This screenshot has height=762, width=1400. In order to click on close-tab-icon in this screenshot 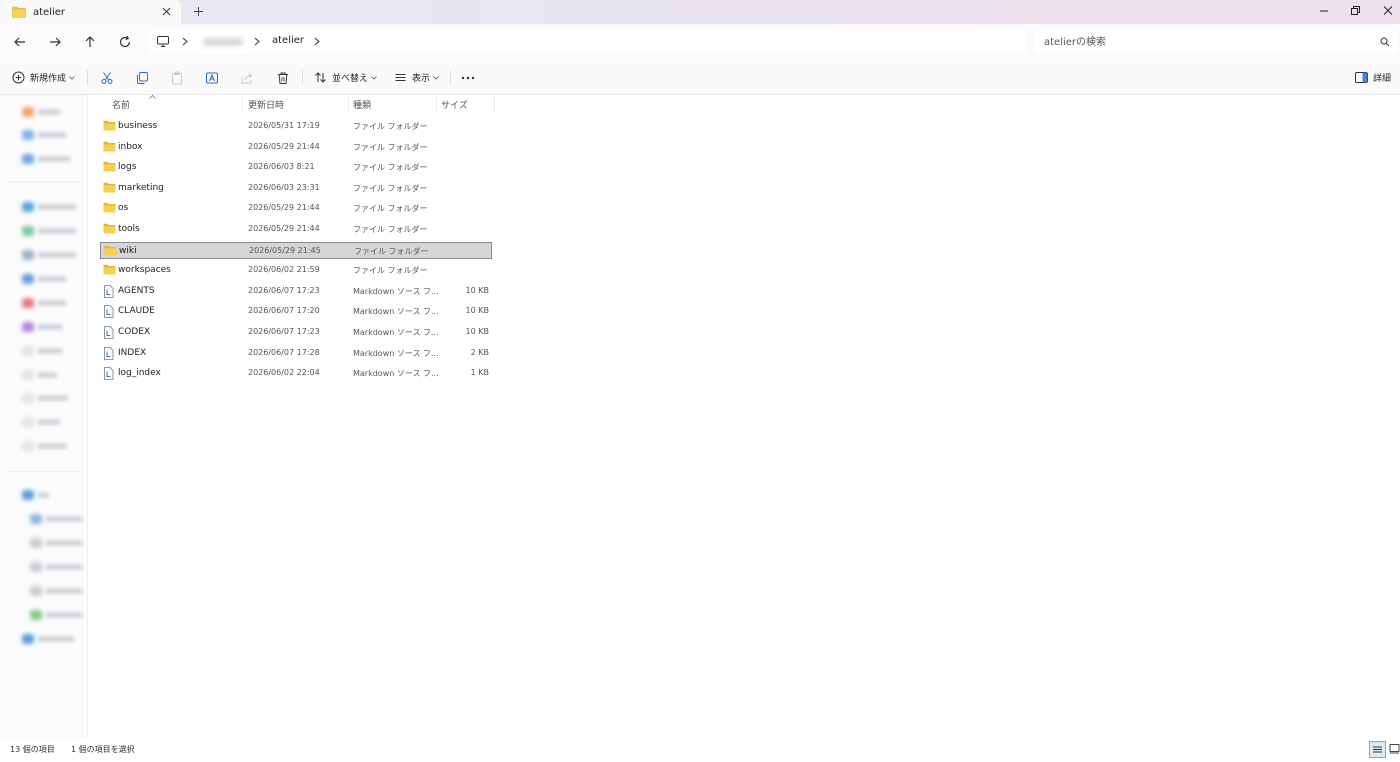, I will do `click(166, 11)`.